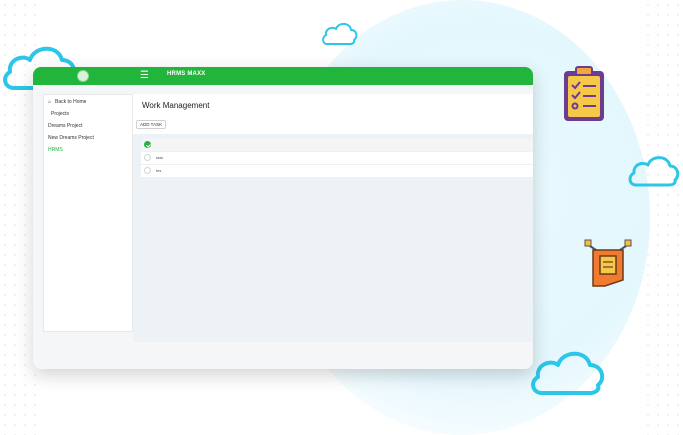 This screenshot has width=683, height=435. I want to click on sidebar-item-new-dreams-project: New Dreams Project, so click(71, 138).